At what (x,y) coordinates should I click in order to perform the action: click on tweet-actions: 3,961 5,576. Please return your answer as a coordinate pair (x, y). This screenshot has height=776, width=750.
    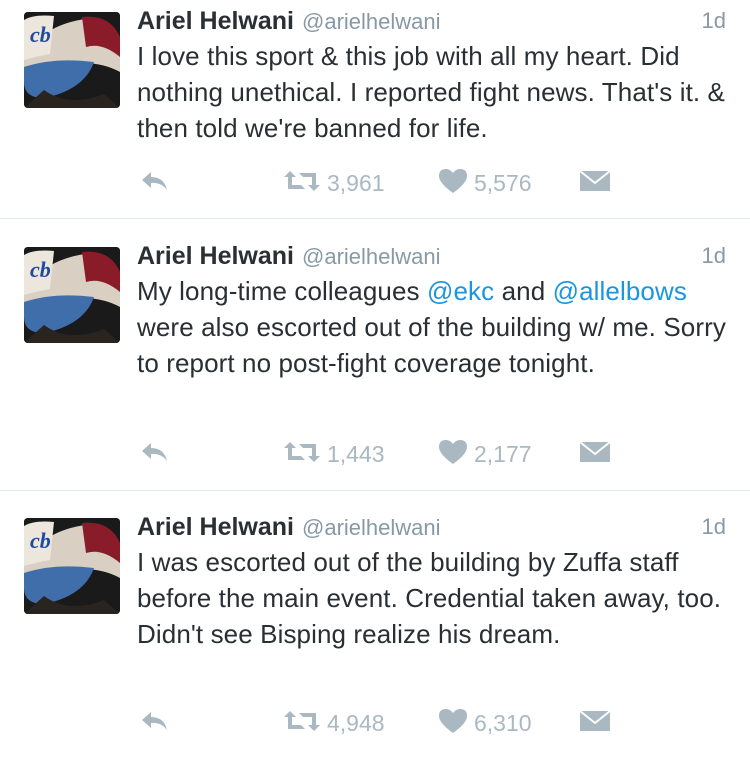
    Looking at the image, I should click on (375, 183).